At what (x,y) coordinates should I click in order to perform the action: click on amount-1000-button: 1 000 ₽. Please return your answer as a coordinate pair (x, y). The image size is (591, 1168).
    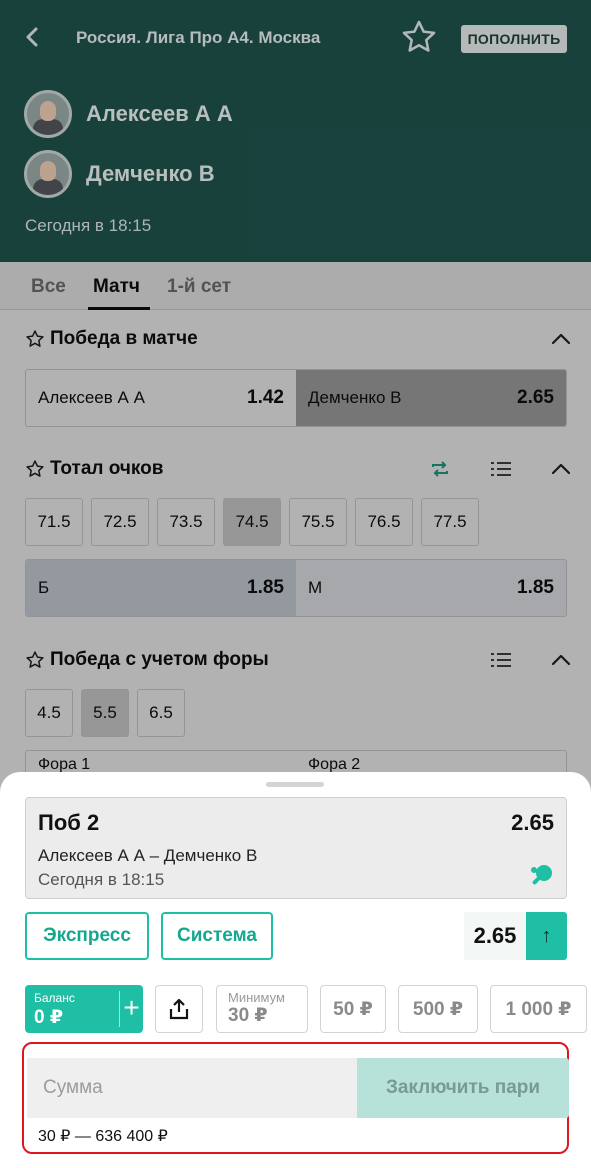
    Looking at the image, I should click on (538, 1009).